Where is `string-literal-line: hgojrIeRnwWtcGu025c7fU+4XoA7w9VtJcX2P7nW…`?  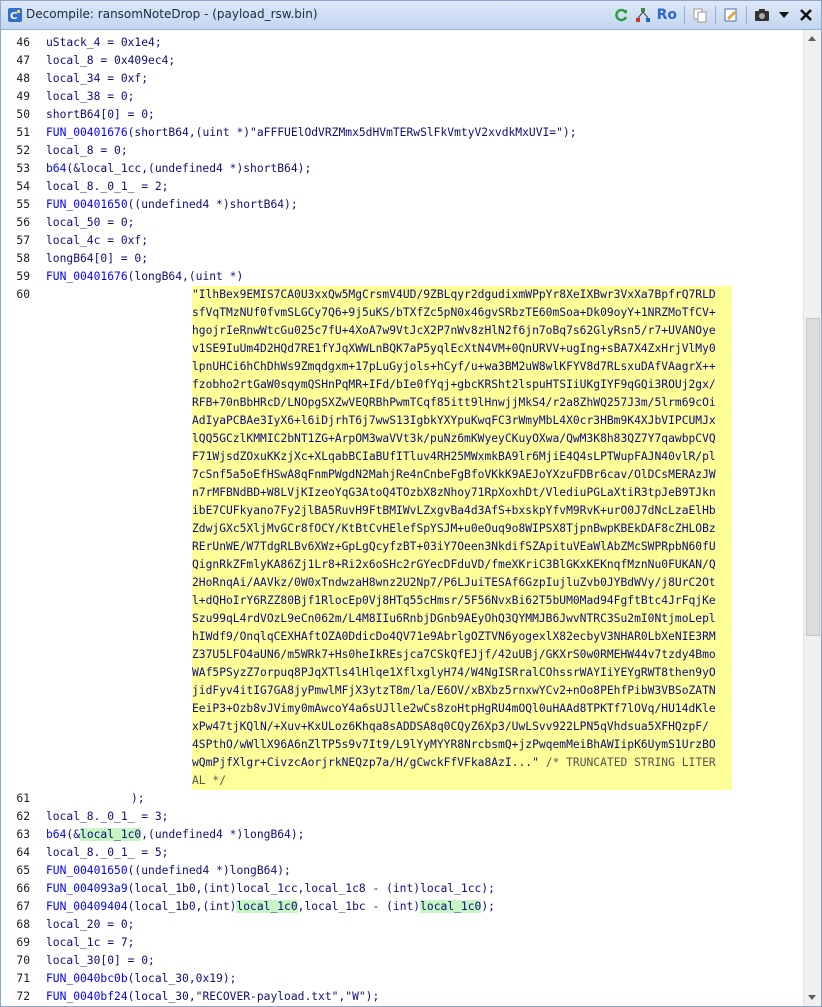 string-literal-line: hgojrIeRnwWtcGu025c7fU+4XoA7w9VtJcX2P7nW… is located at coordinates (462, 331).